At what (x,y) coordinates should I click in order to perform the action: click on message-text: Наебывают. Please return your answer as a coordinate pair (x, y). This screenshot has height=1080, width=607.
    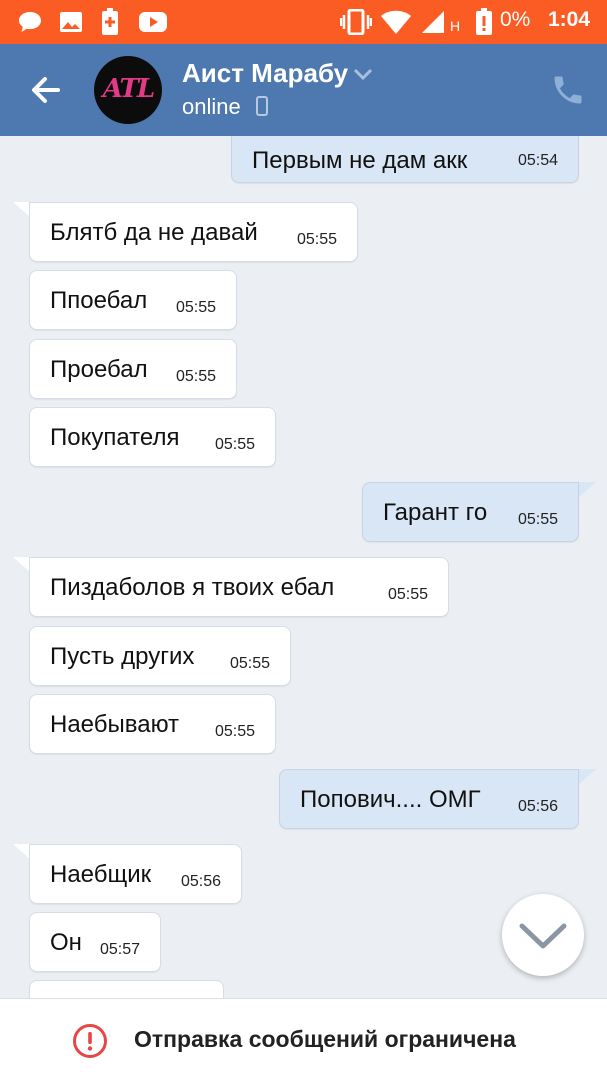
    Looking at the image, I should click on (115, 724).